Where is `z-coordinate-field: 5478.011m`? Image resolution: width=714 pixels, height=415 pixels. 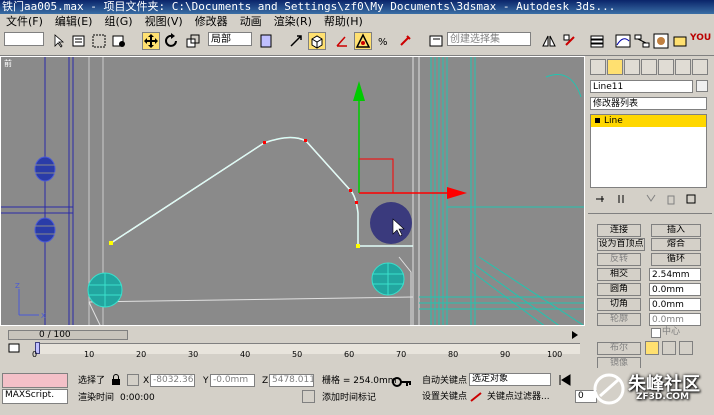 z-coordinate-field: 5478.011m is located at coordinates (291, 380).